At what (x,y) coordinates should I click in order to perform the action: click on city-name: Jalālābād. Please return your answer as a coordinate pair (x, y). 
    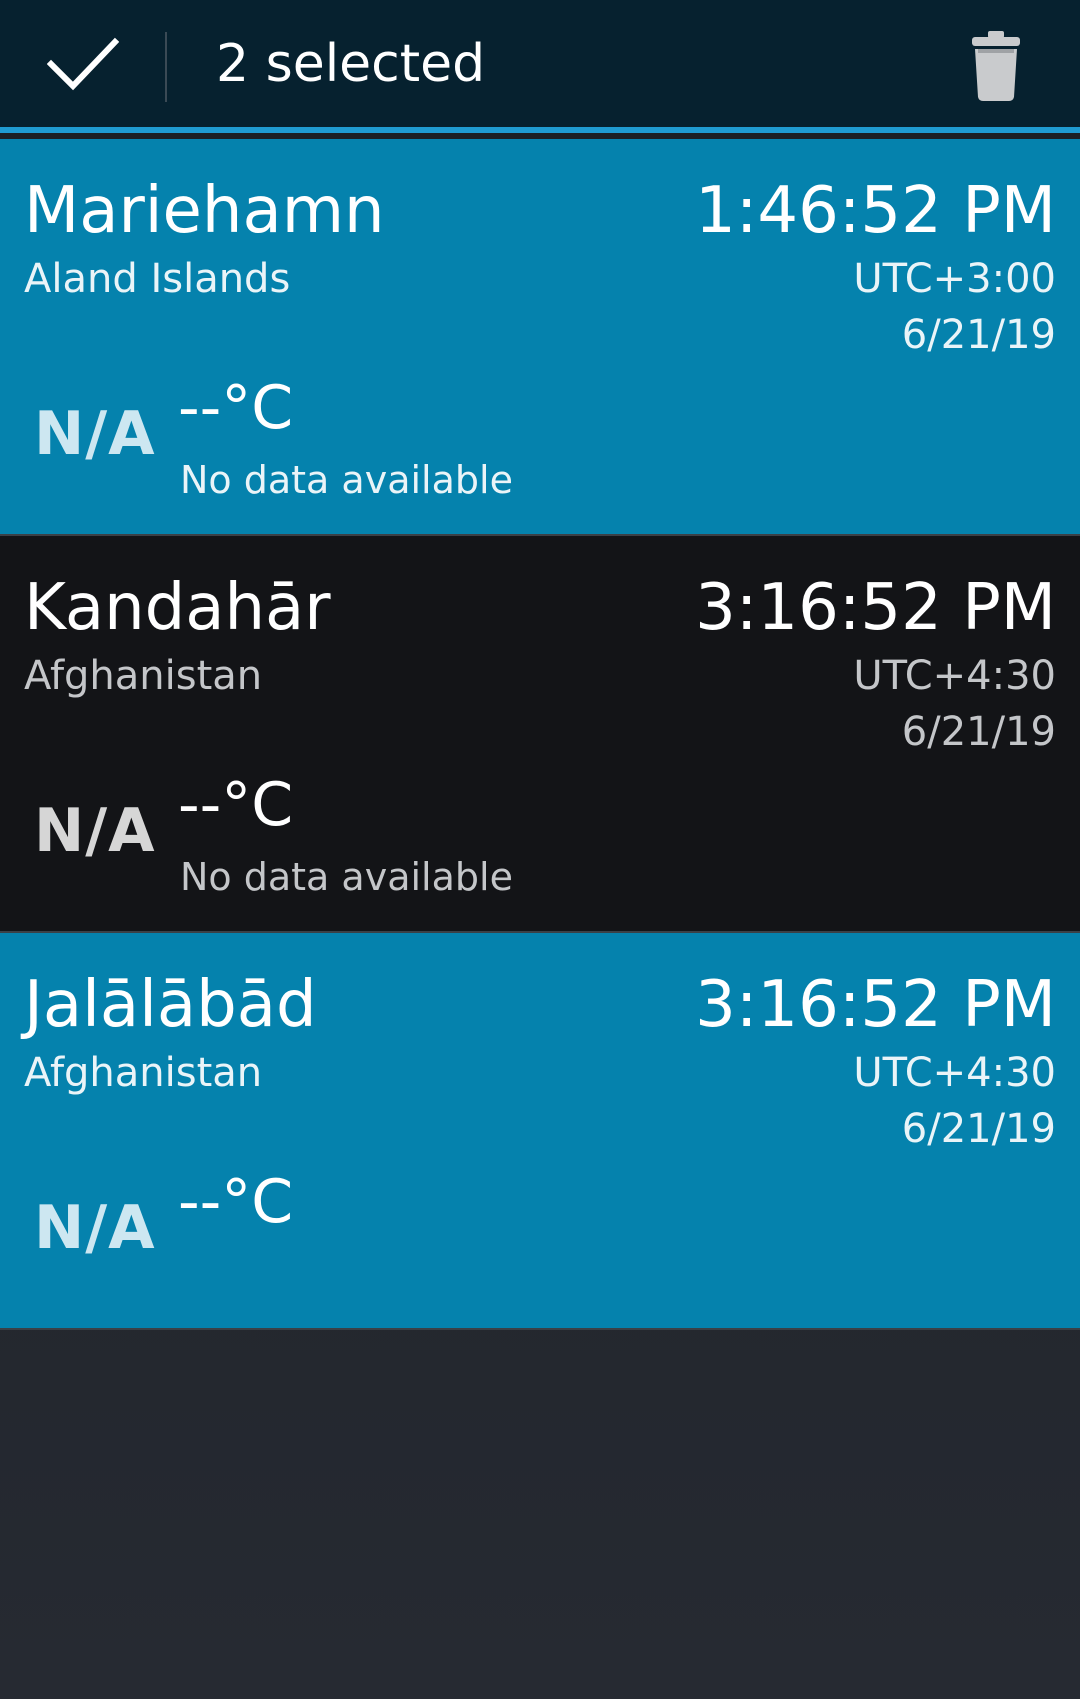
    Looking at the image, I should click on (170, 1005).